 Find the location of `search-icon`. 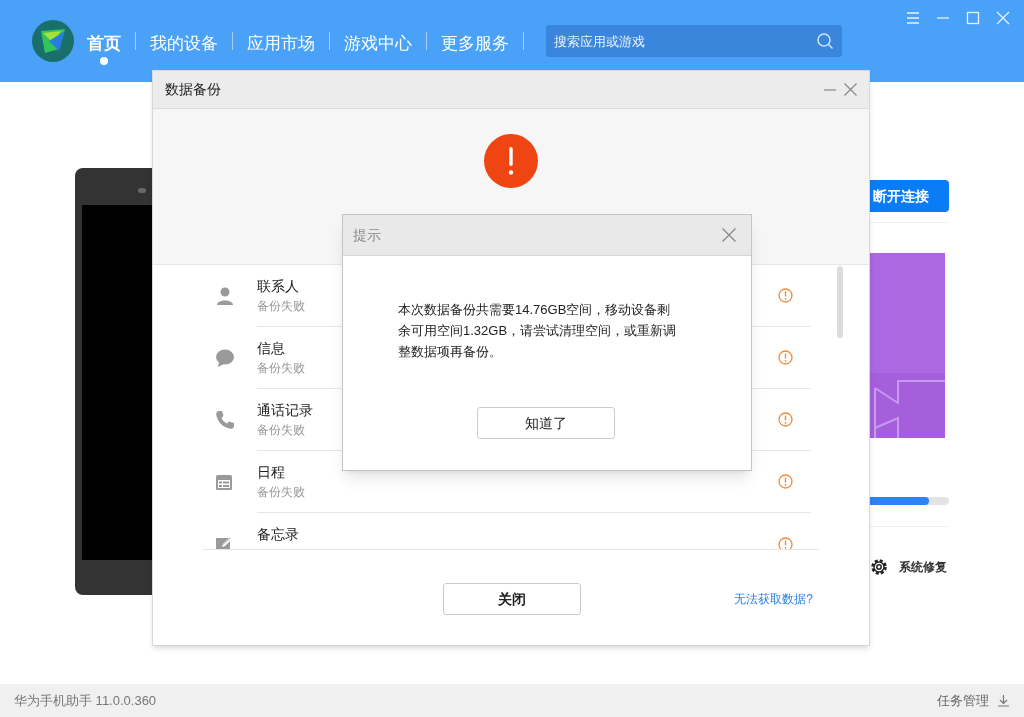

search-icon is located at coordinates (825, 41).